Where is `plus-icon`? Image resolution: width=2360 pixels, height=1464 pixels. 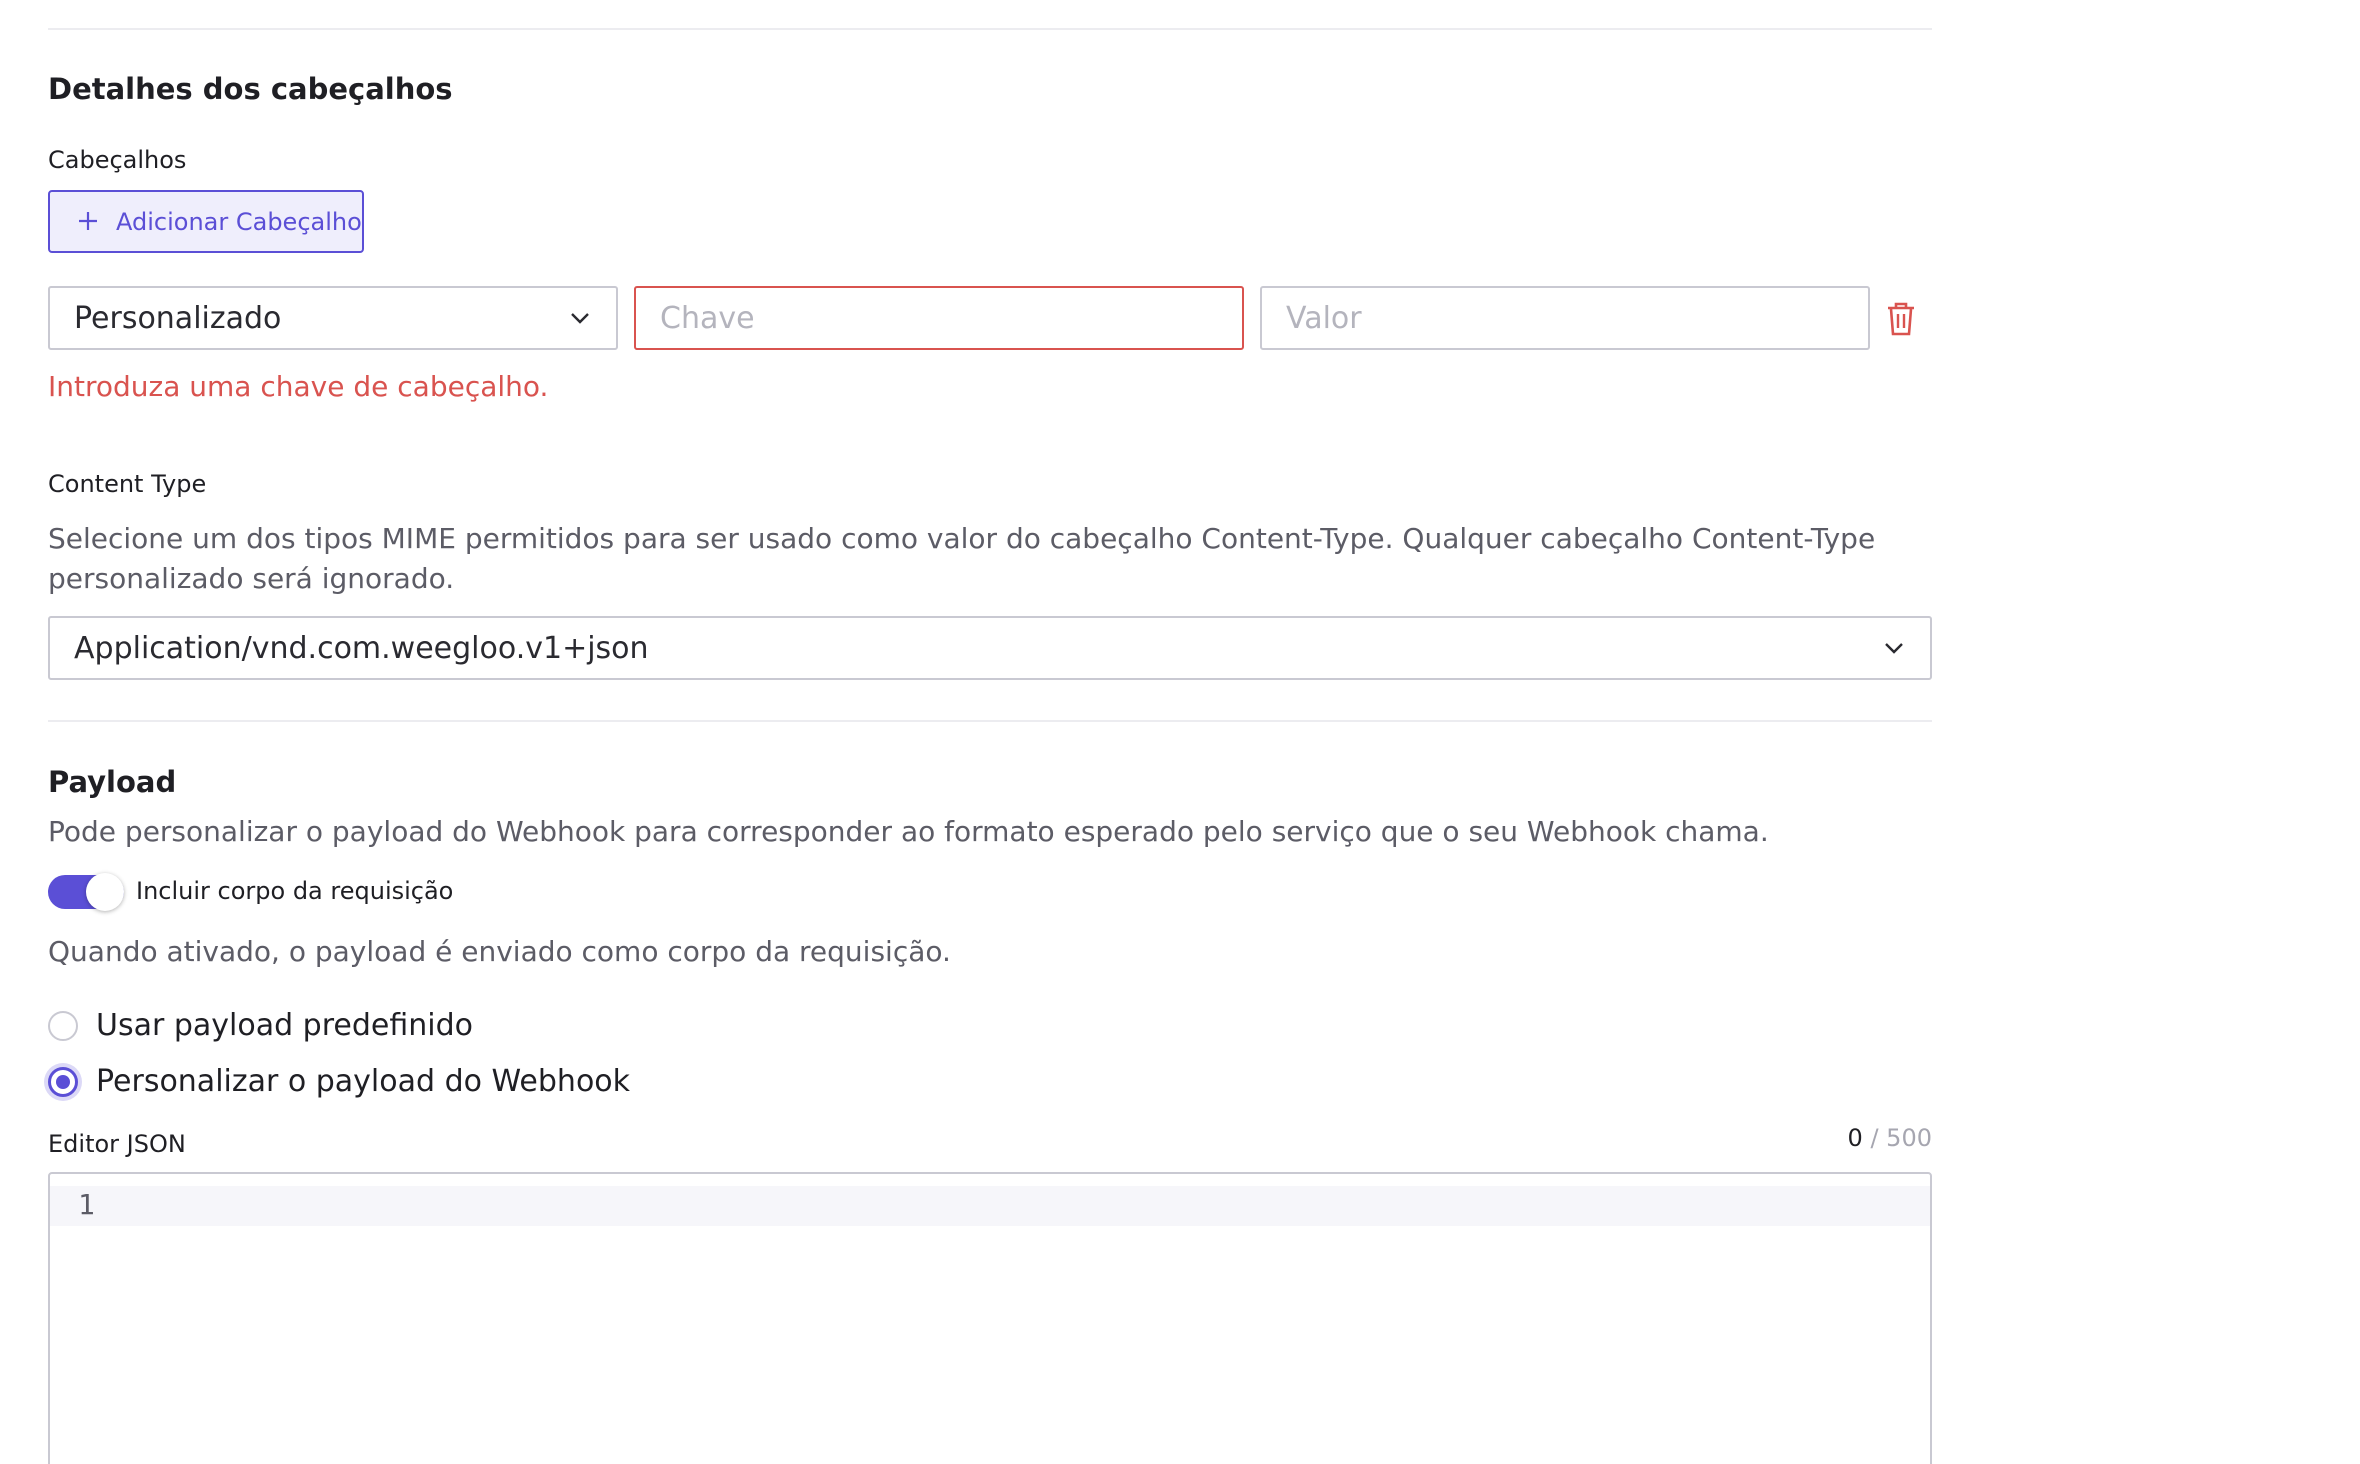 plus-icon is located at coordinates (89, 222).